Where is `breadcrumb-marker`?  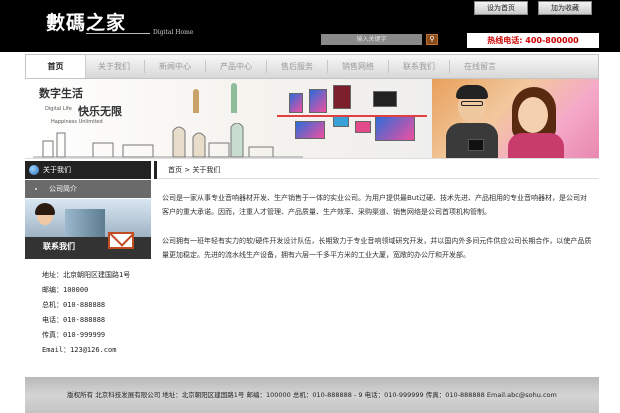 breadcrumb-marker is located at coordinates (155, 170).